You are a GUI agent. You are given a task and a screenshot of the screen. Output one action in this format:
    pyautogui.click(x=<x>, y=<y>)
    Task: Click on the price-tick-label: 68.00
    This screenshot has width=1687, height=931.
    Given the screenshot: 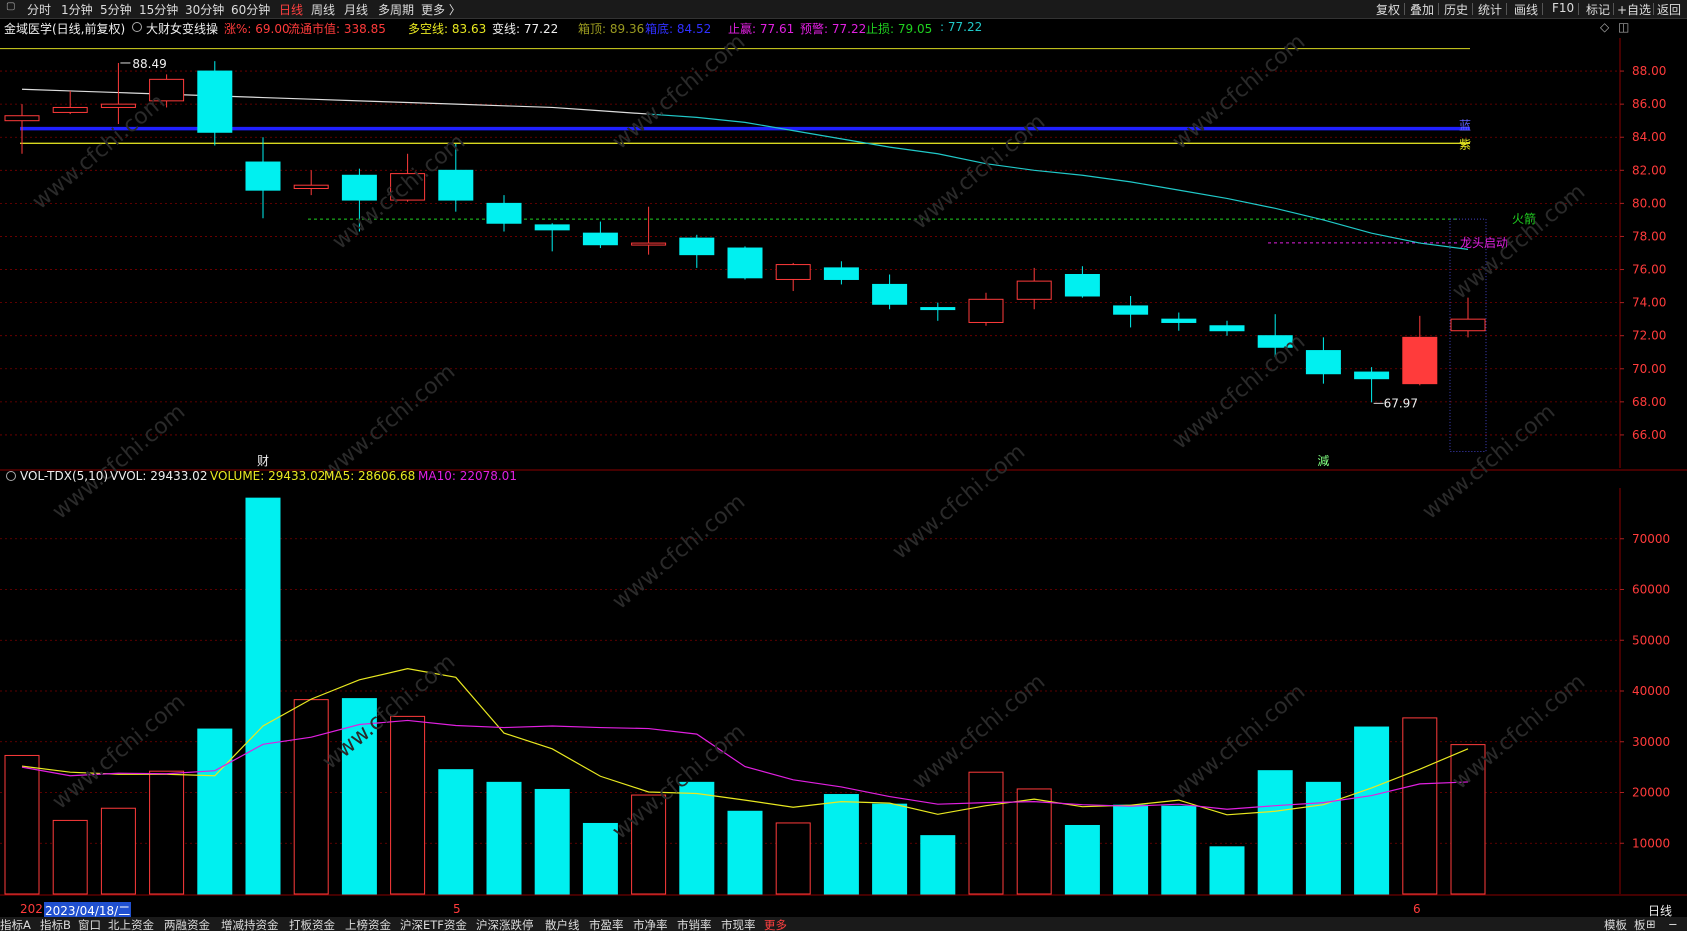 What is the action you would take?
    pyautogui.click(x=1649, y=402)
    